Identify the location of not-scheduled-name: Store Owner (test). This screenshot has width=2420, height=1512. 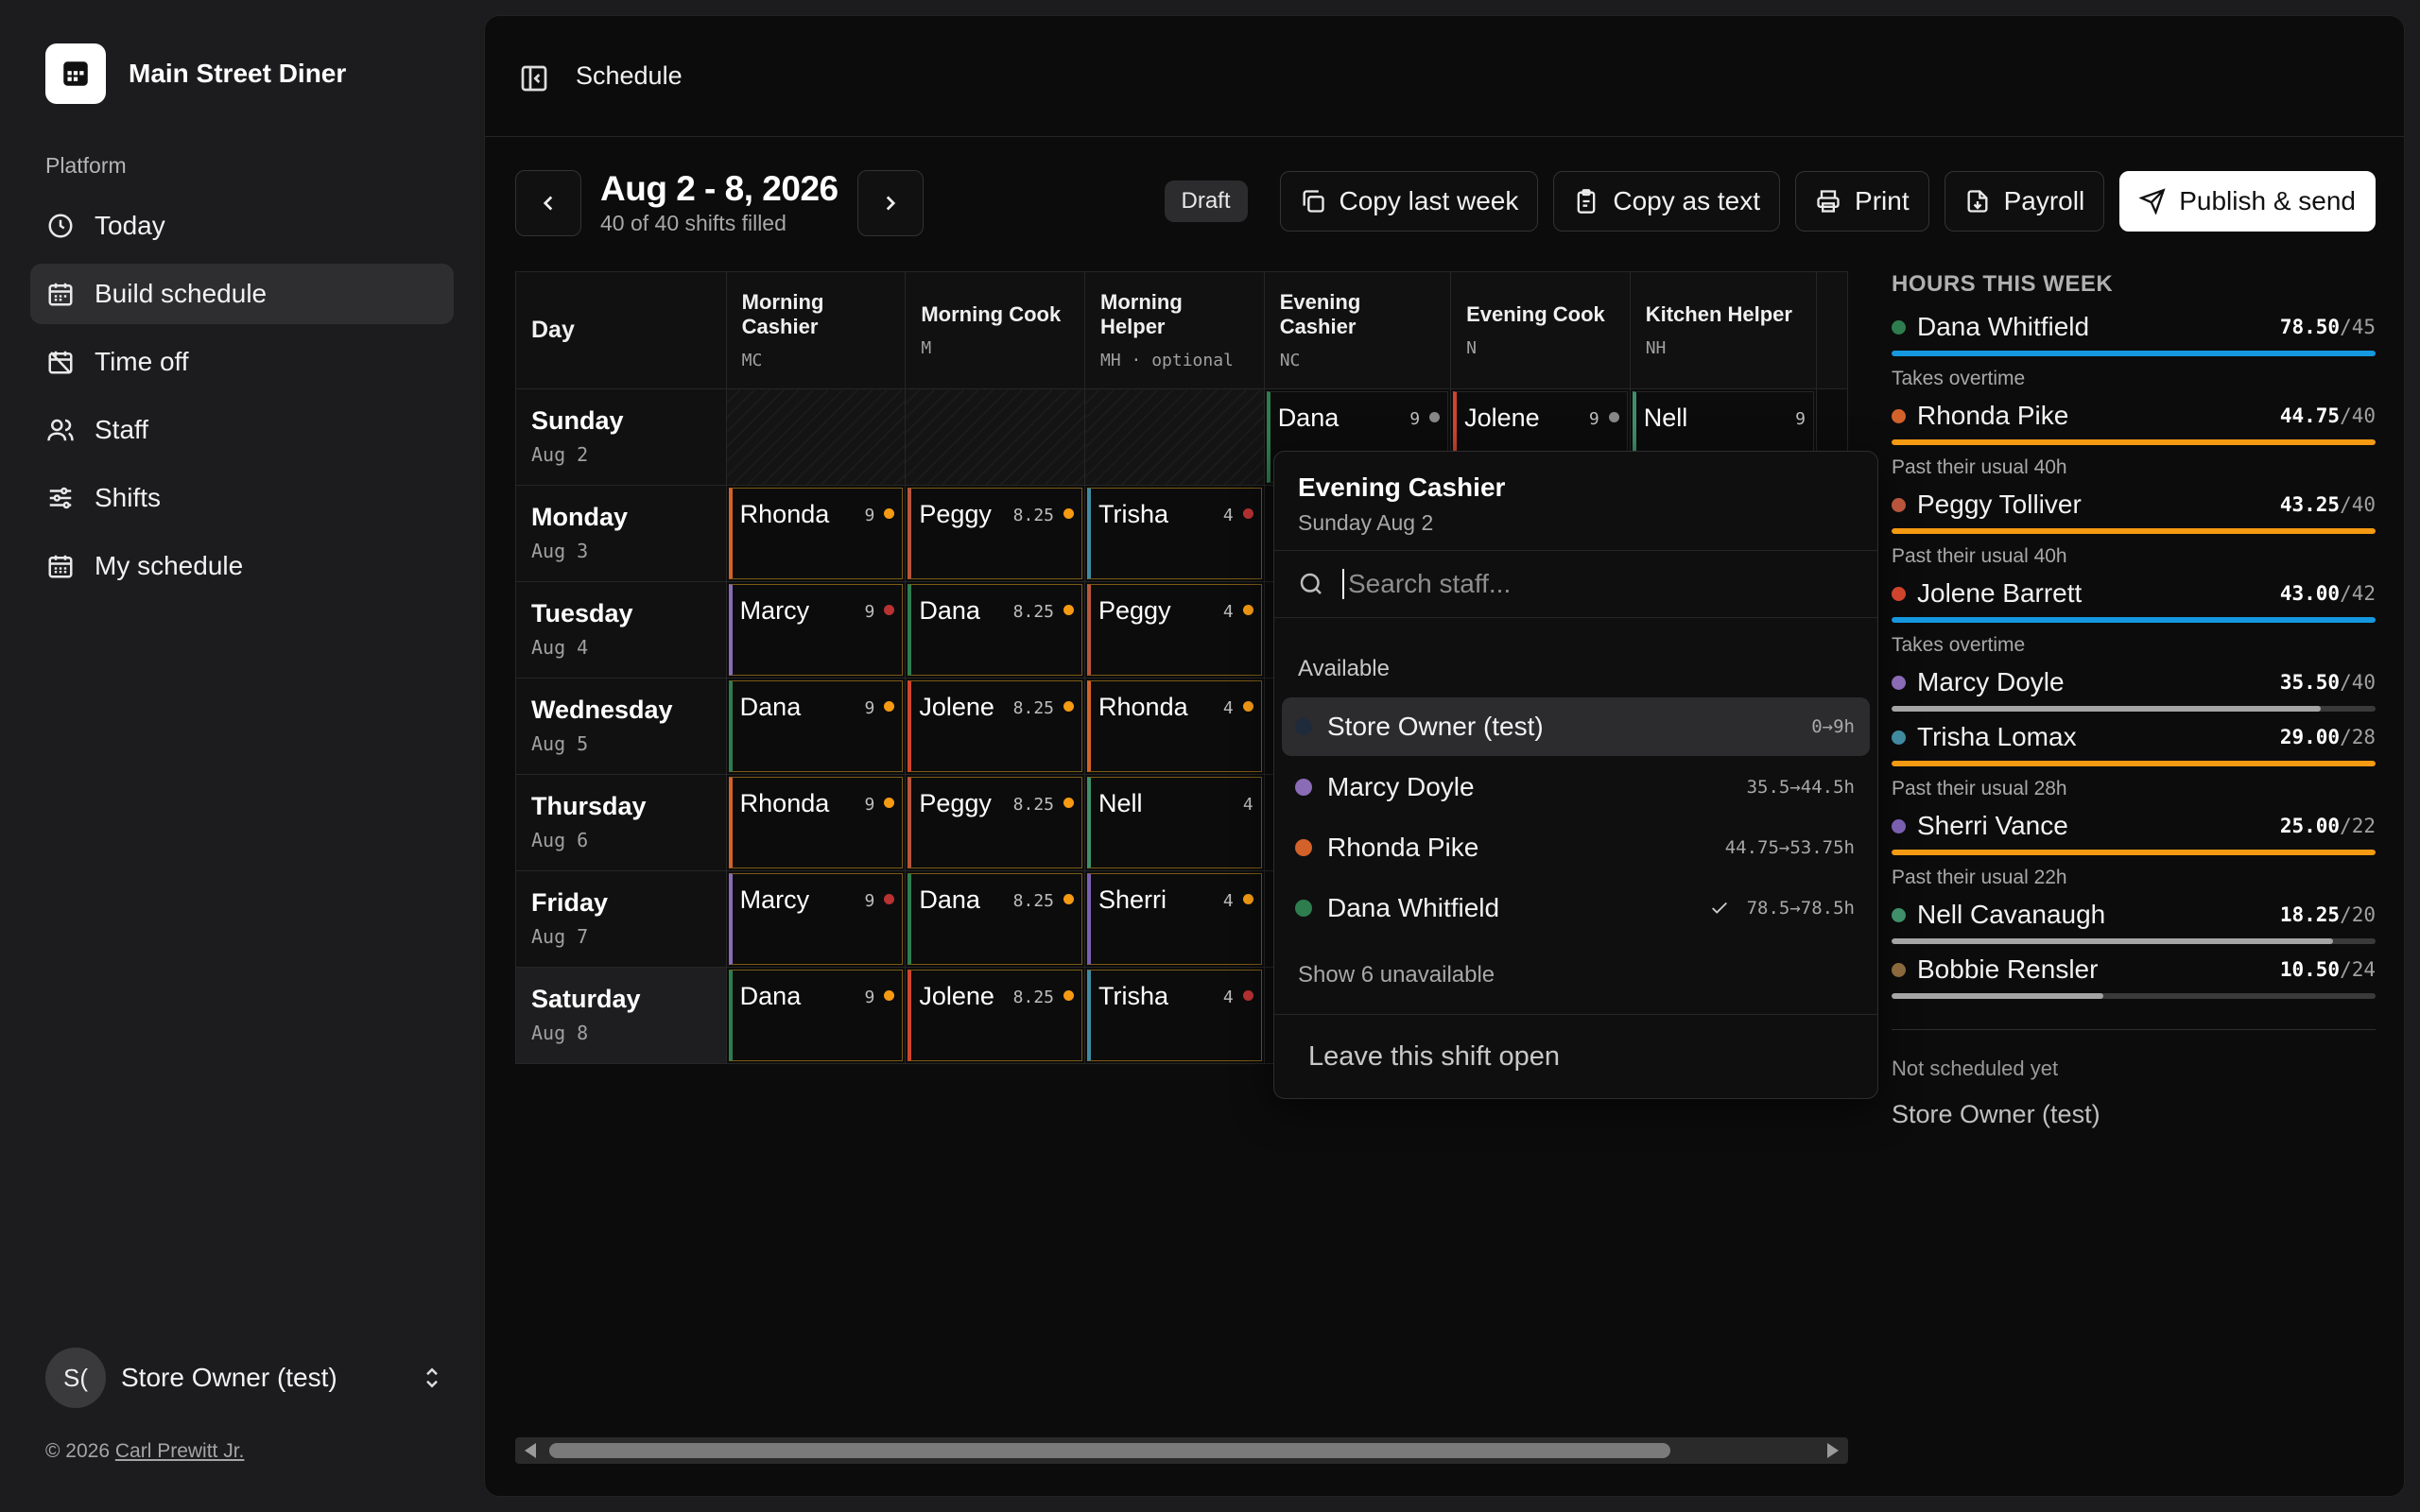
(2134, 1114).